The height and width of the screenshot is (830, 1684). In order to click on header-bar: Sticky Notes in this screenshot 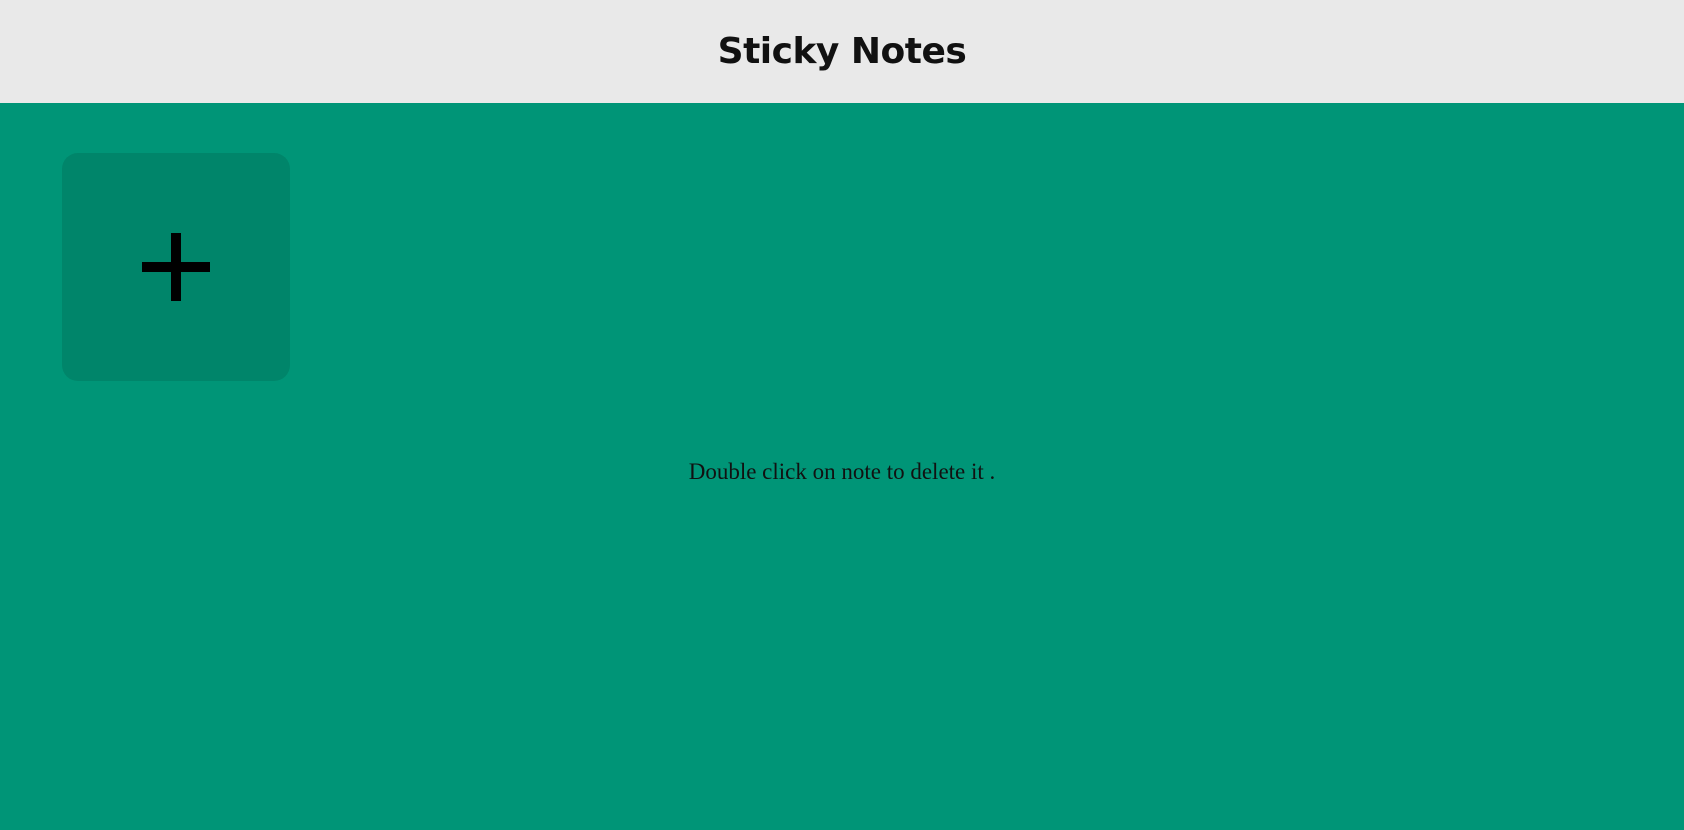, I will do `click(842, 51)`.